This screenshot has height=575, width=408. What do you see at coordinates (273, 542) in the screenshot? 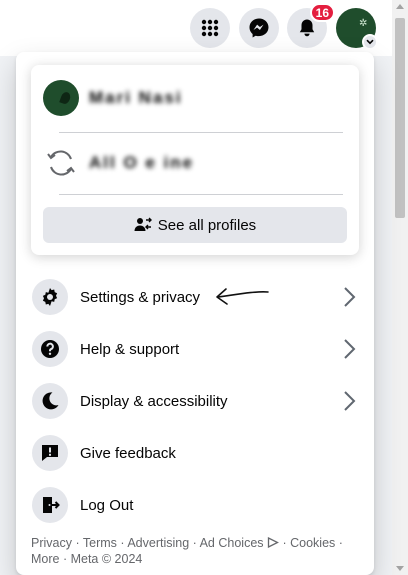
I see `ad-choices-icon` at bounding box center [273, 542].